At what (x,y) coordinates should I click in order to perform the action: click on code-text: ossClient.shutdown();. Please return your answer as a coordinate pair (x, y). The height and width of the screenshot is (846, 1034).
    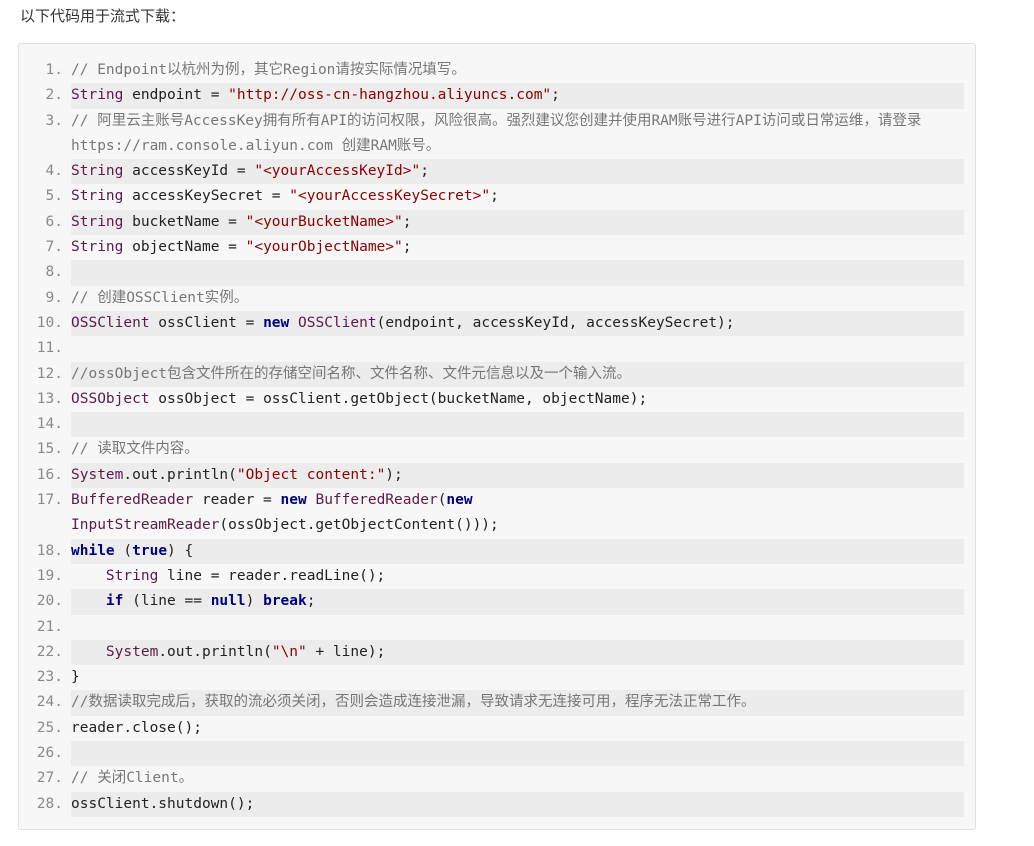
    Looking at the image, I should click on (517, 804).